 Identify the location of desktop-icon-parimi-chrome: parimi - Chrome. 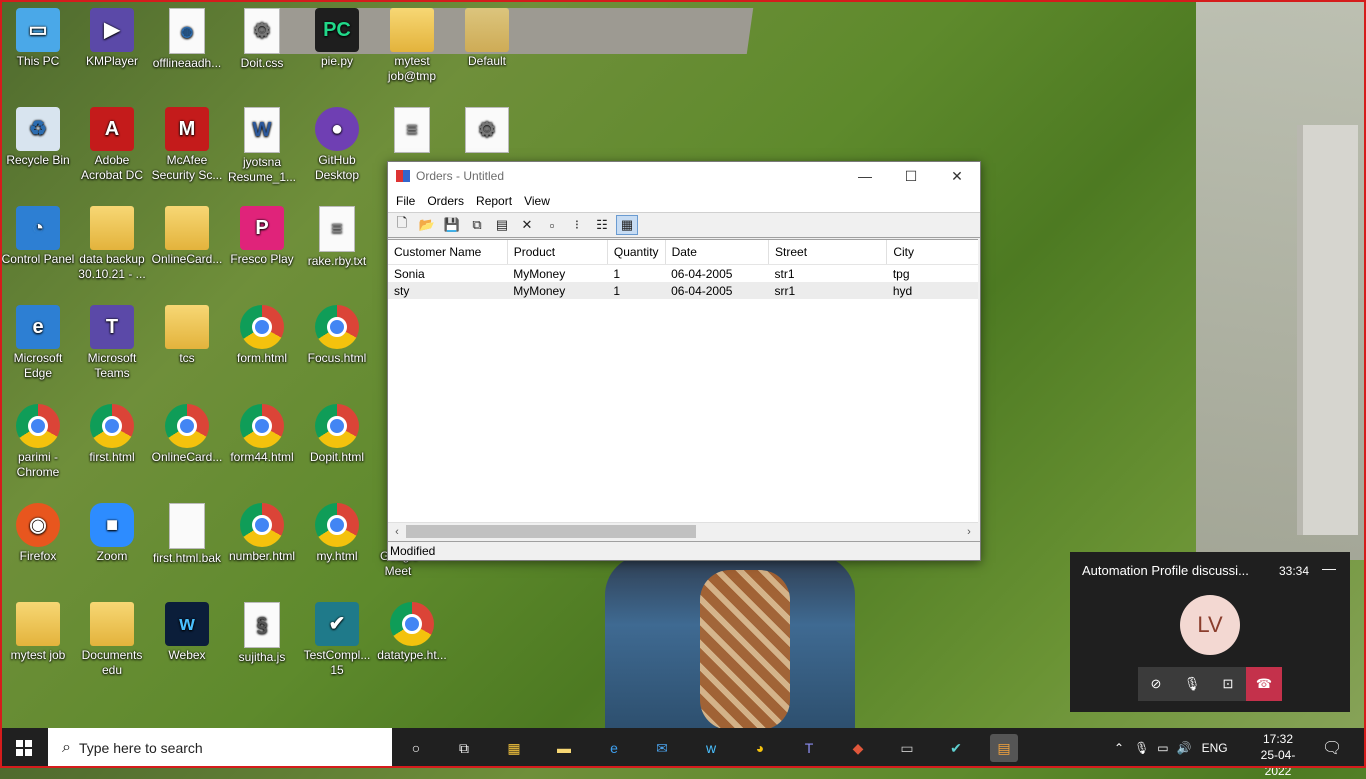
(38, 442).